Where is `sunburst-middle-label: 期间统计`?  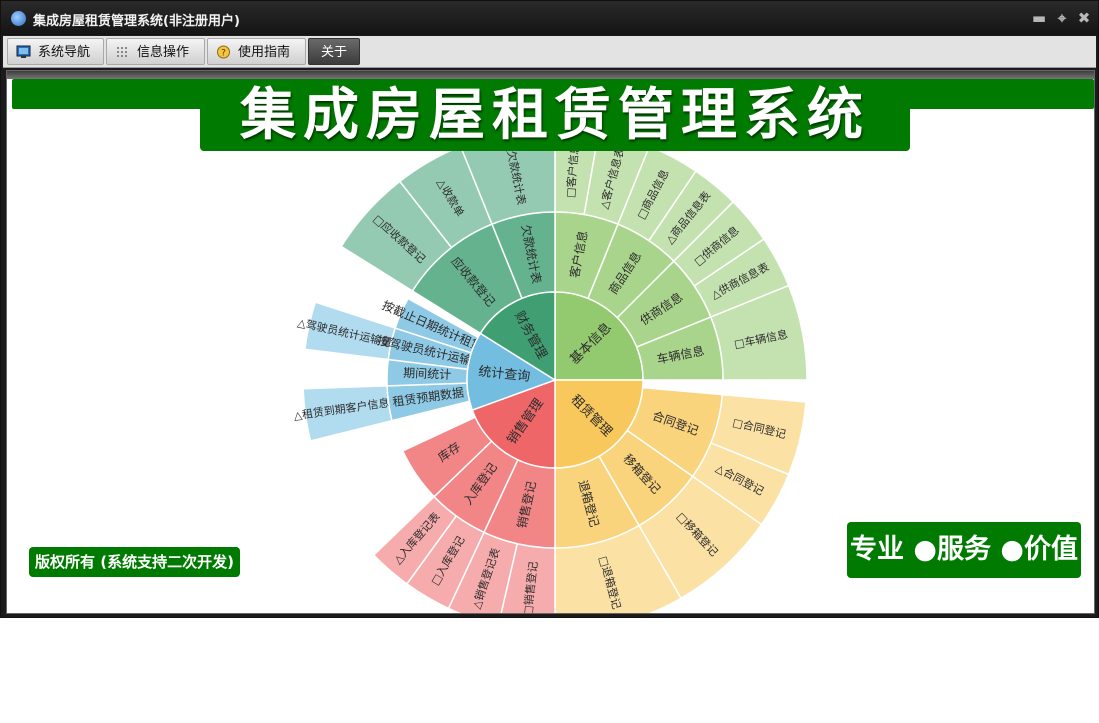 sunburst-middle-label: 期间统计 is located at coordinates (427, 374).